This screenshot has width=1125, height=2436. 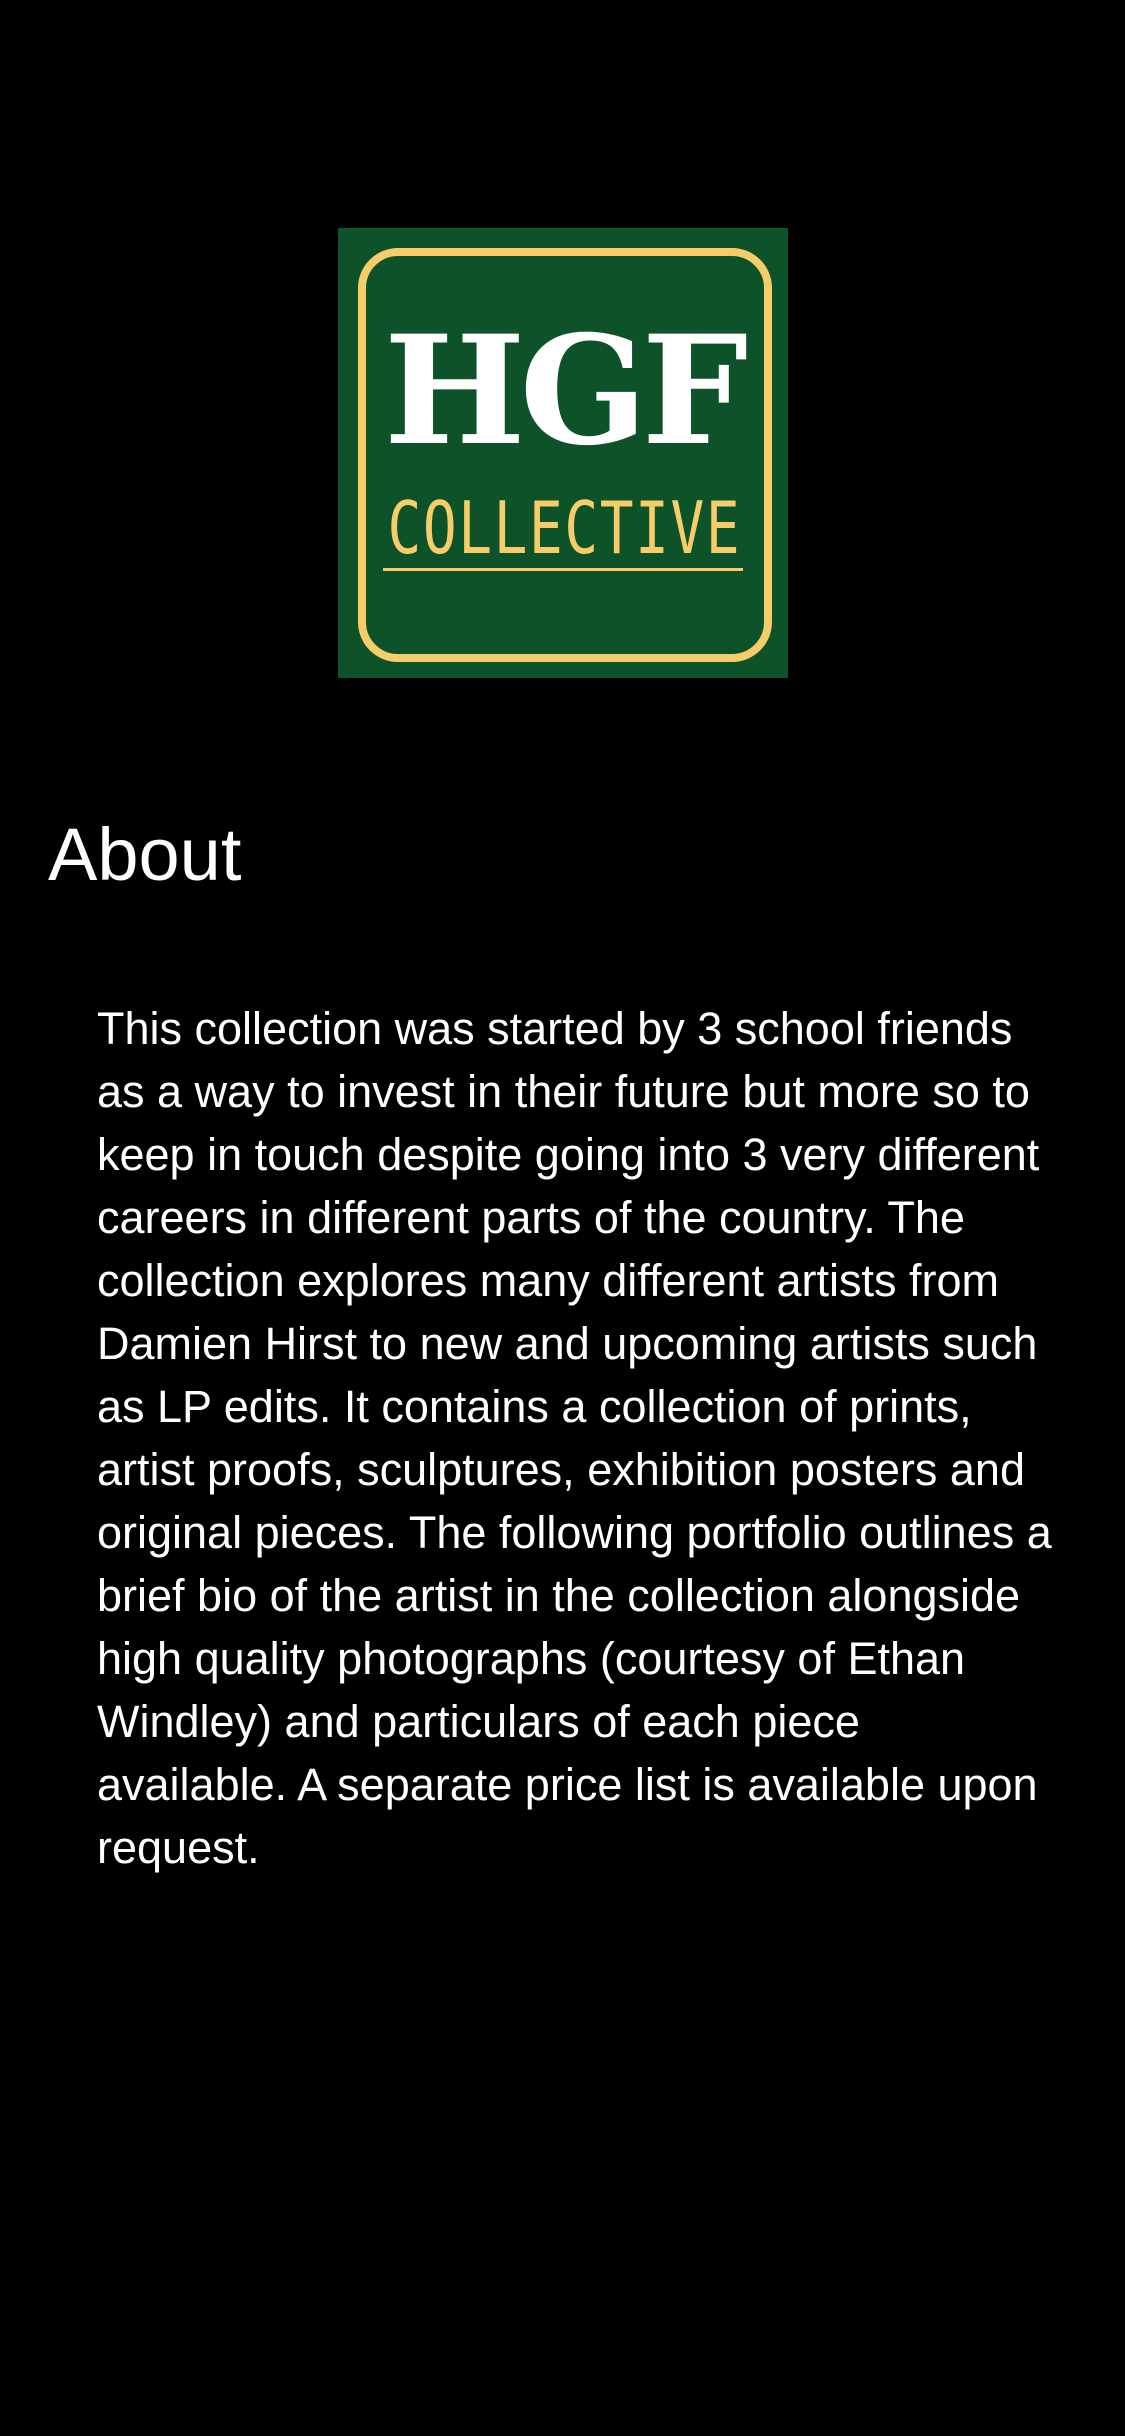 What do you see at coordinates (565, 391) in the screenshot?
I see `logo-main-text: HGF` at bounding box center [565, 391].